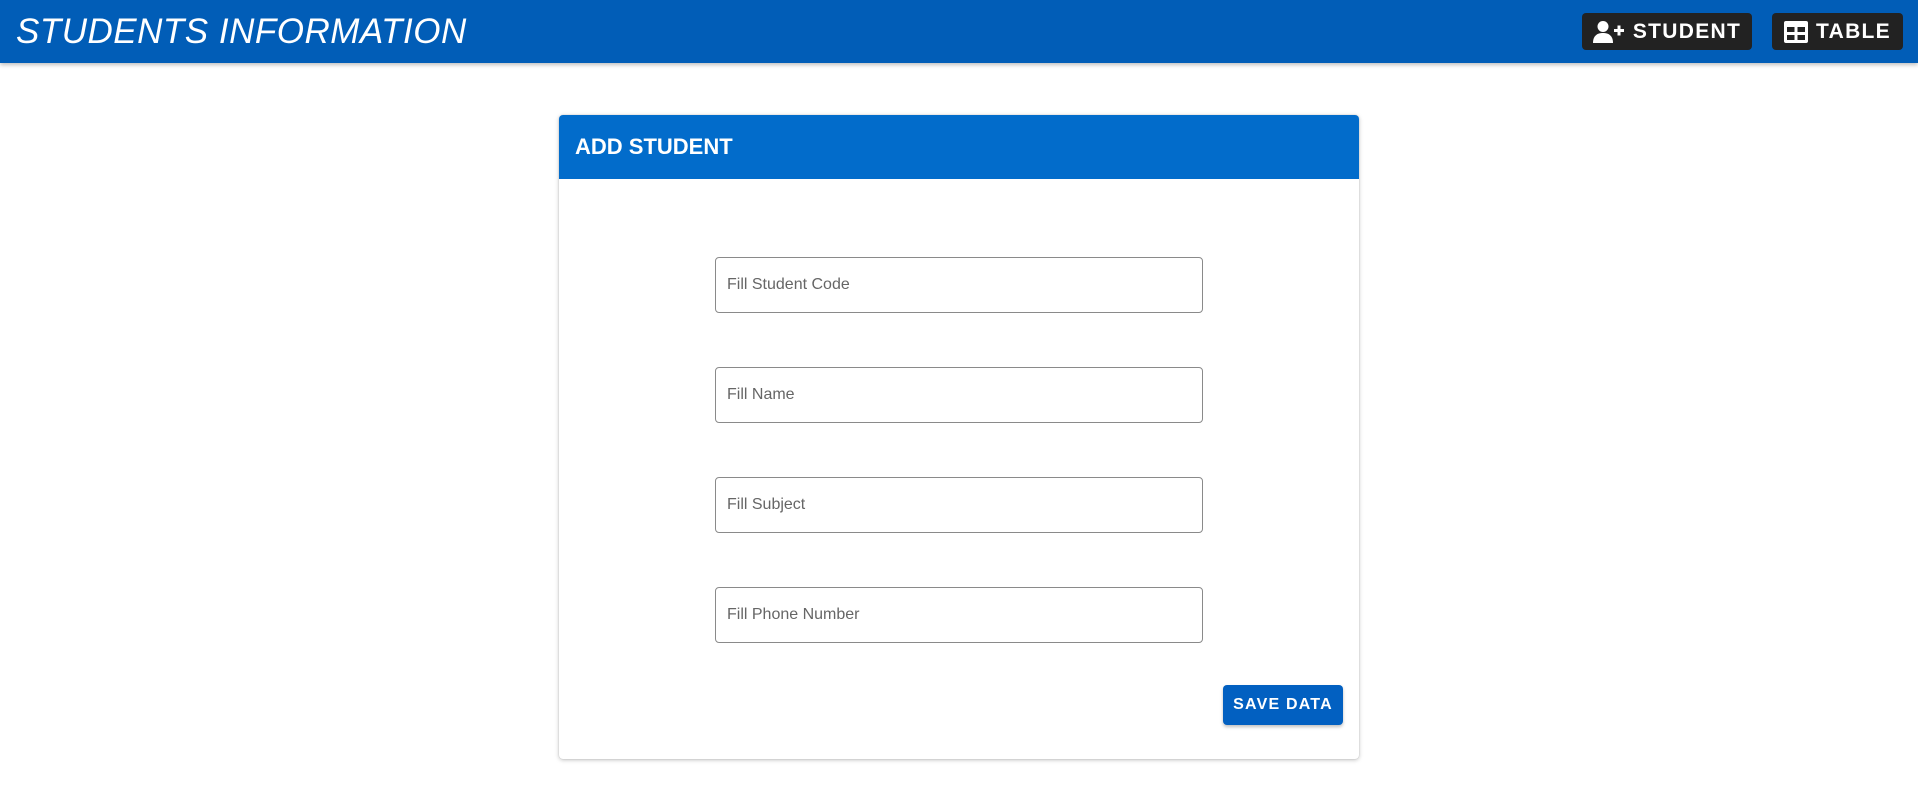  I want to click on name-input, so click(959, 395).